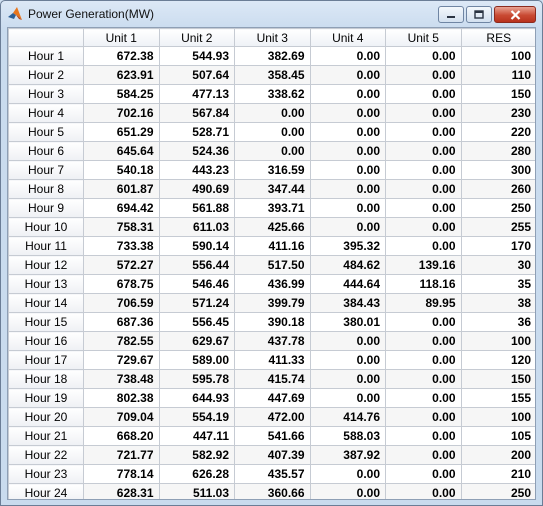 This screenshot has height=506, width=543. What do you see at coordinates (196, 322) in the screenshot?
I see `table-cell: 556.45` at bounding box center [196, 322].